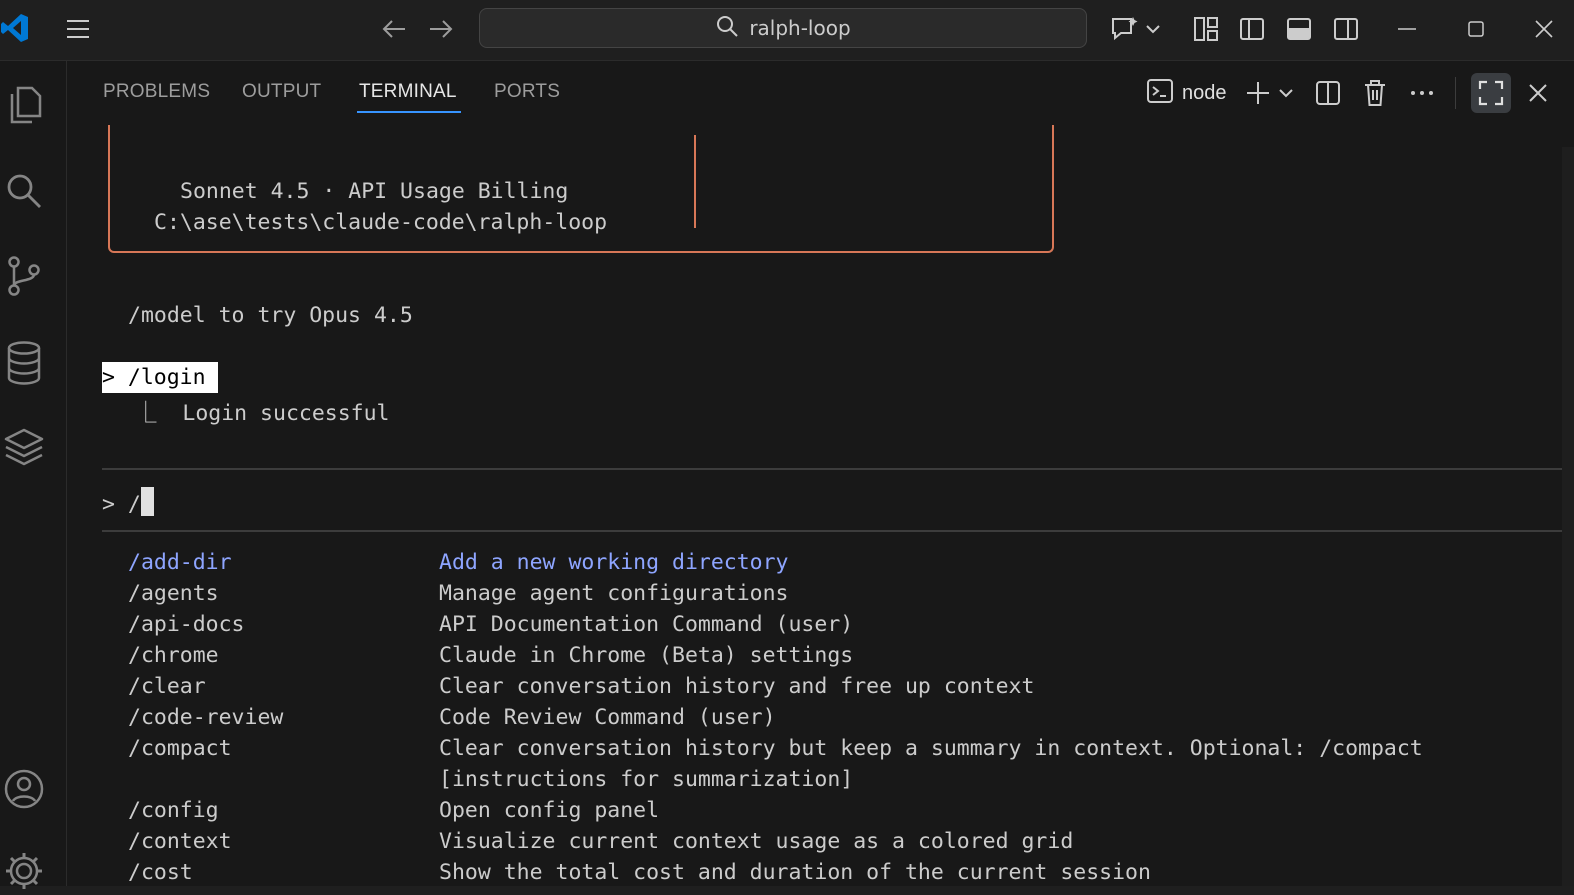 The width and height of the screenshot is (1574, 895). What do you see at coordinates (173, 593) in the screenshot?
I see `command-name: /agents` at bounding box center [173, 593].